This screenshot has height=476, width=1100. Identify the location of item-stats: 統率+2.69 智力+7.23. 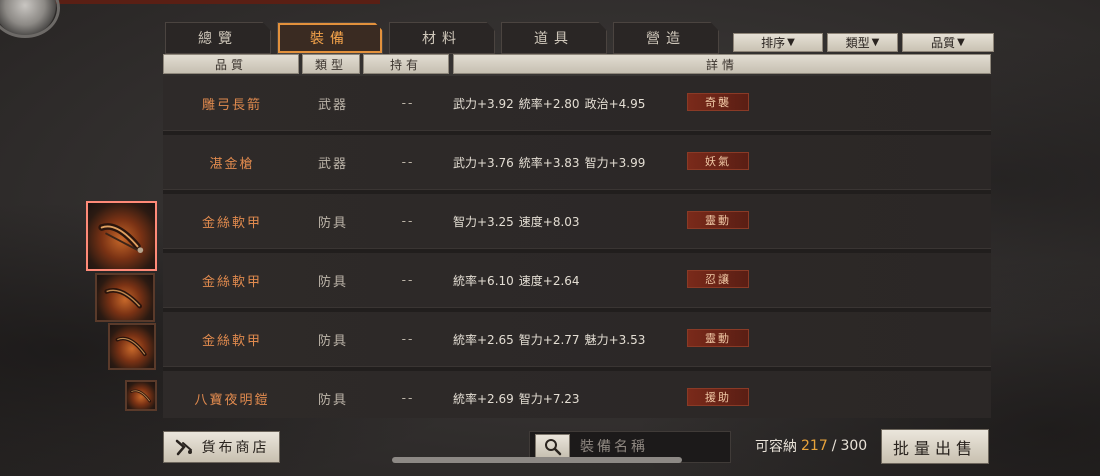
(568, 394).